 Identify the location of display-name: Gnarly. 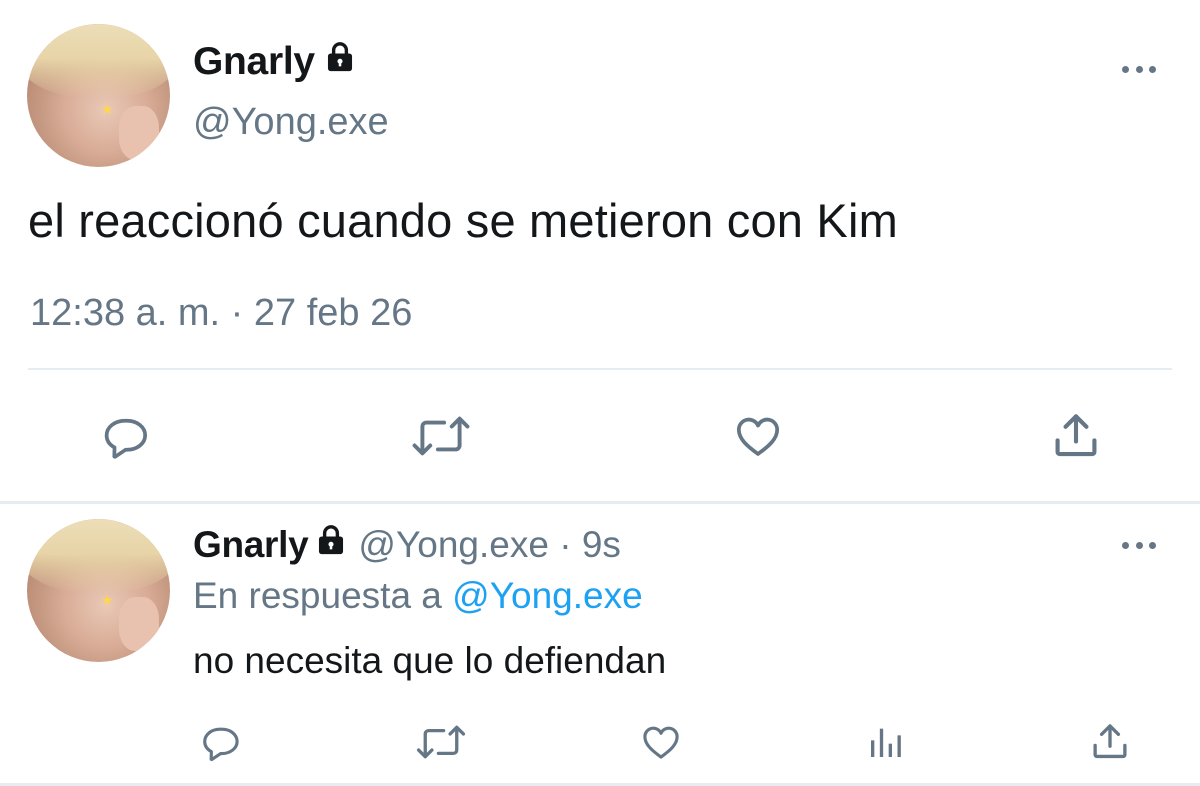
(275, 62).